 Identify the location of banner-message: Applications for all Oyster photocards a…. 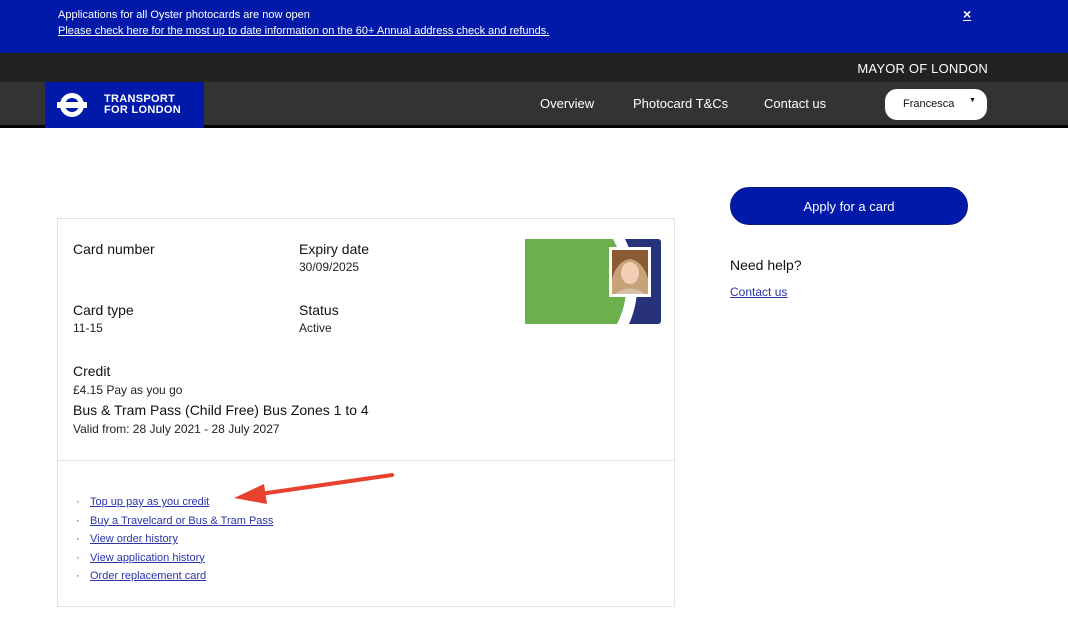
(184, 15).